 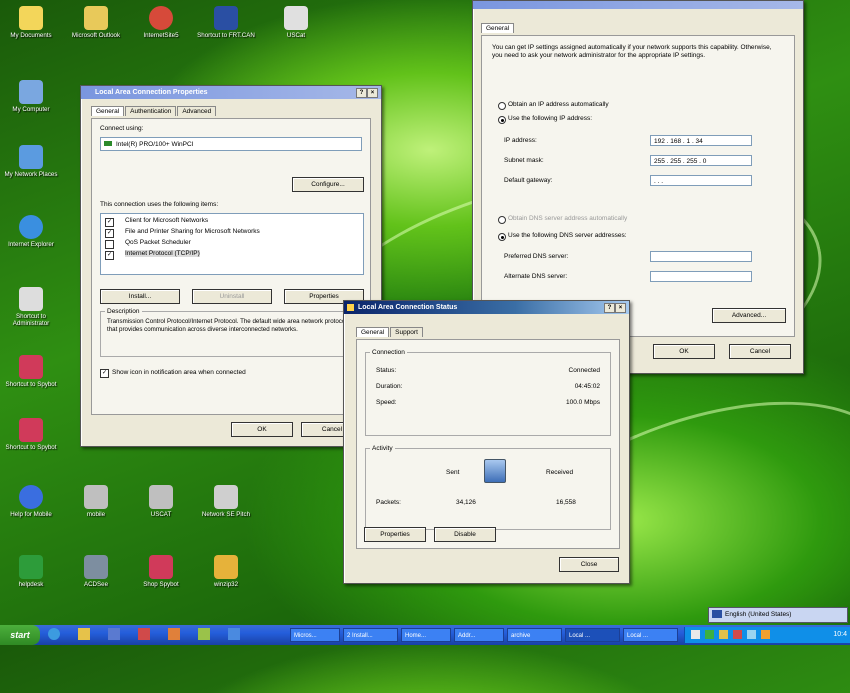 I want to click on desktop-icon: My Documents, so click(x=31, y=22).